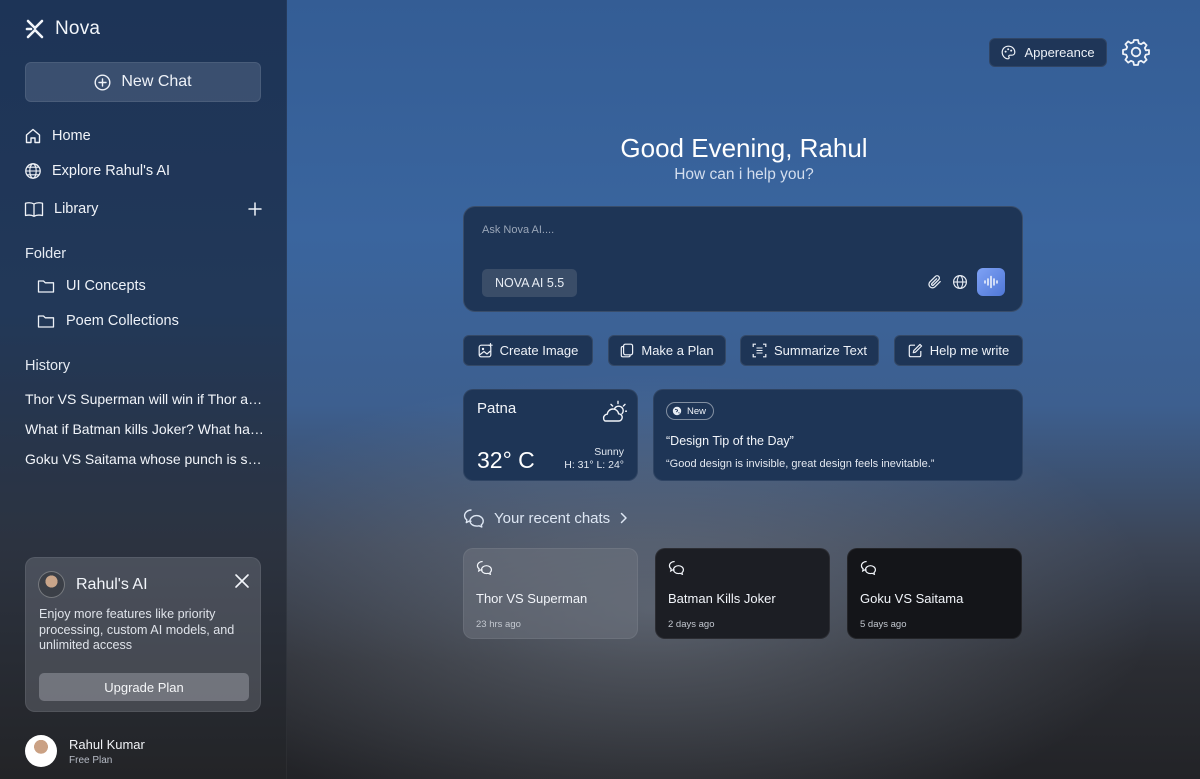  I want to click on action-label: Make a Plan, so click(677, 350).